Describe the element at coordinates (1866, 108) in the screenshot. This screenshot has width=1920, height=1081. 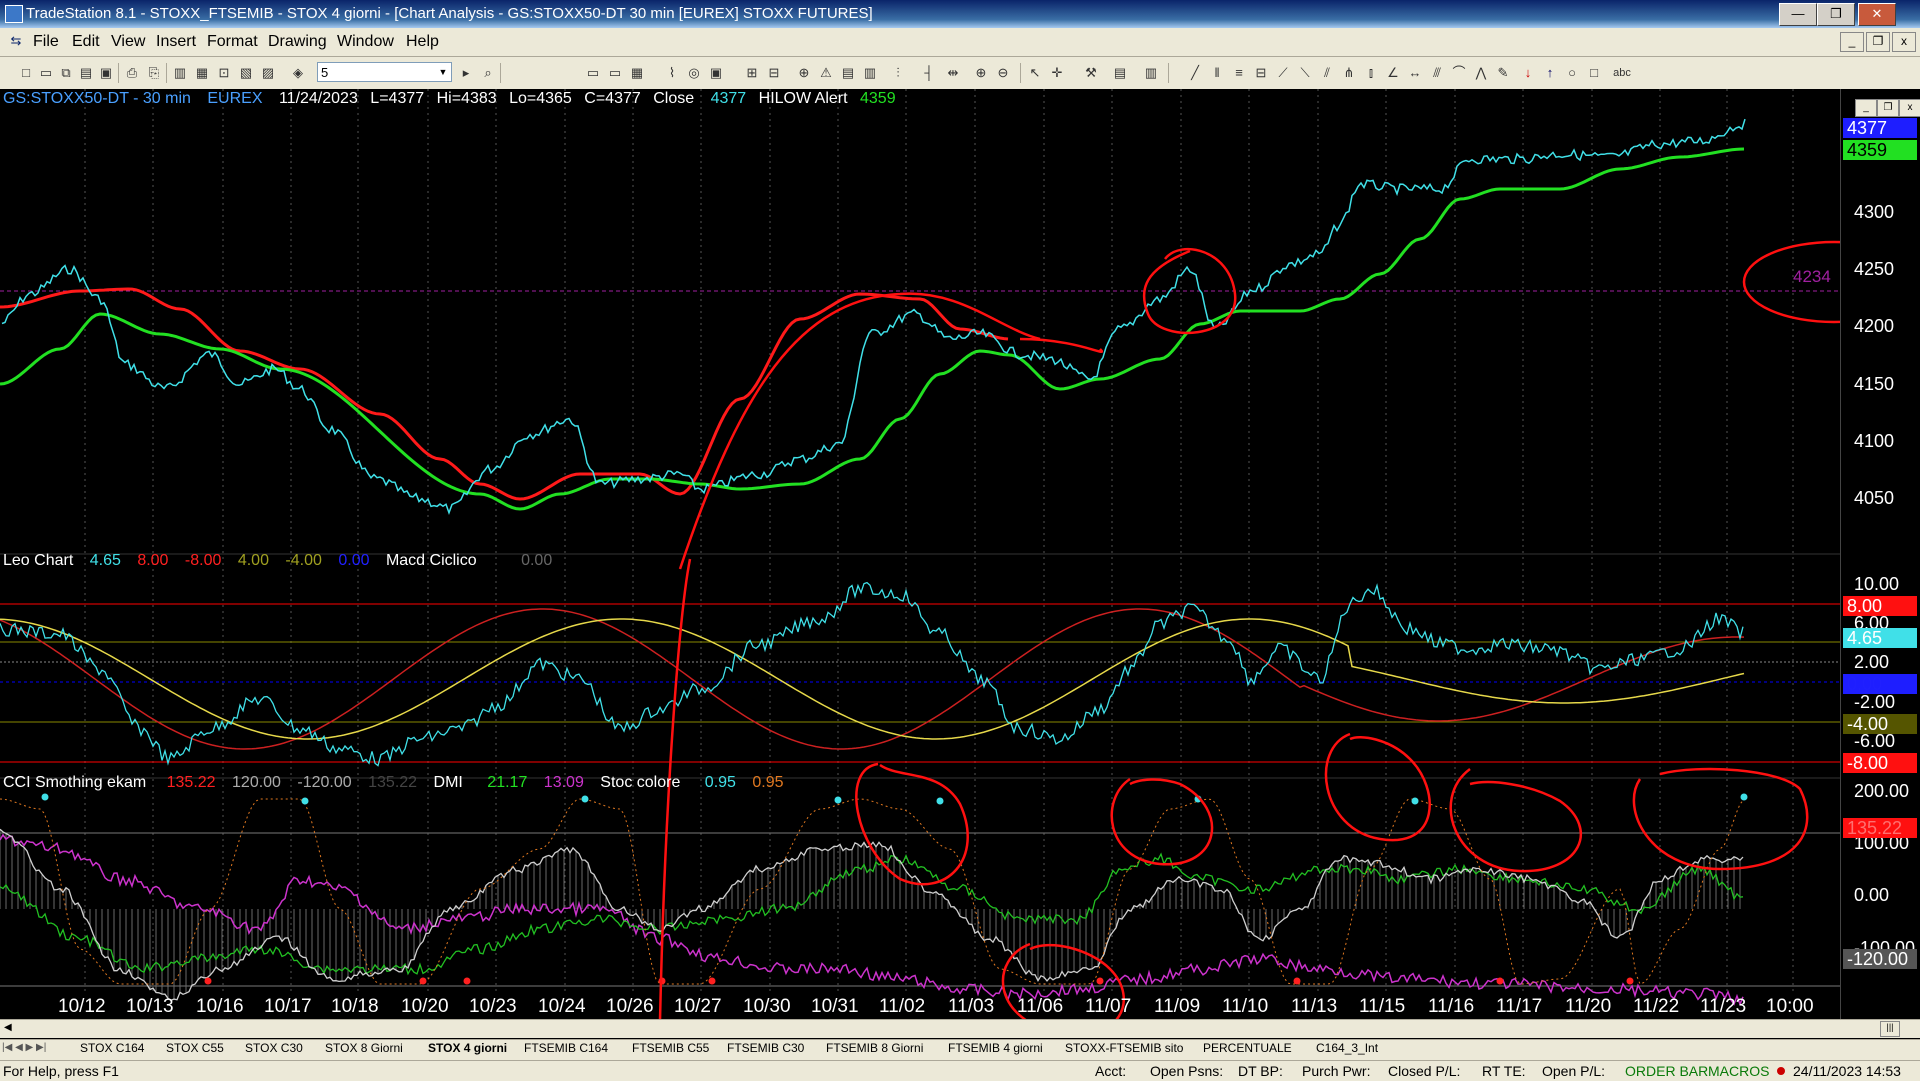
I see `subwindow-minimize-button: _` at that location.